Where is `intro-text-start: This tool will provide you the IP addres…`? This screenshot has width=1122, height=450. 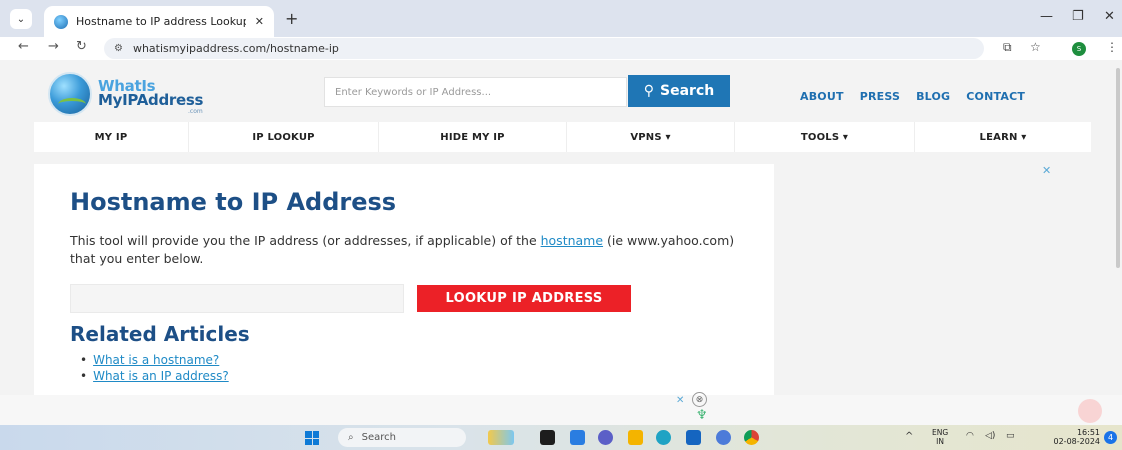 intro-text-start: This tool will provide you the IP addres… is located at coordinates (305, 240).